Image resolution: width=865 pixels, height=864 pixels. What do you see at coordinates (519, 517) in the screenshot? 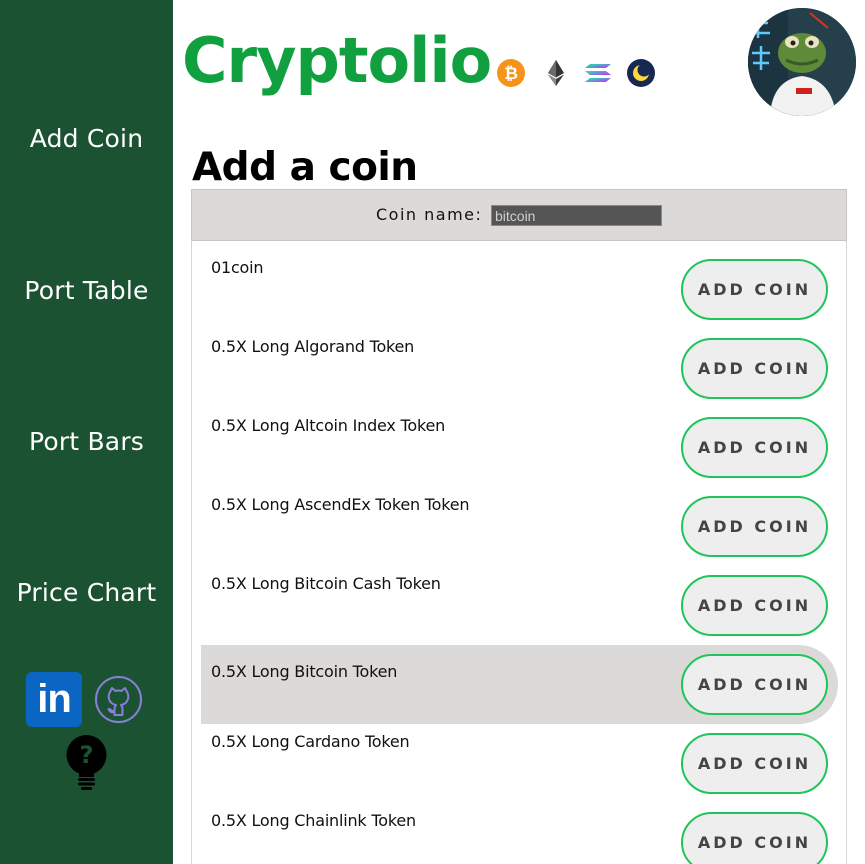
I see `list-item: 0.5X Long AscendEx Token Token ADD COIN` at bounding box center [519, 517].